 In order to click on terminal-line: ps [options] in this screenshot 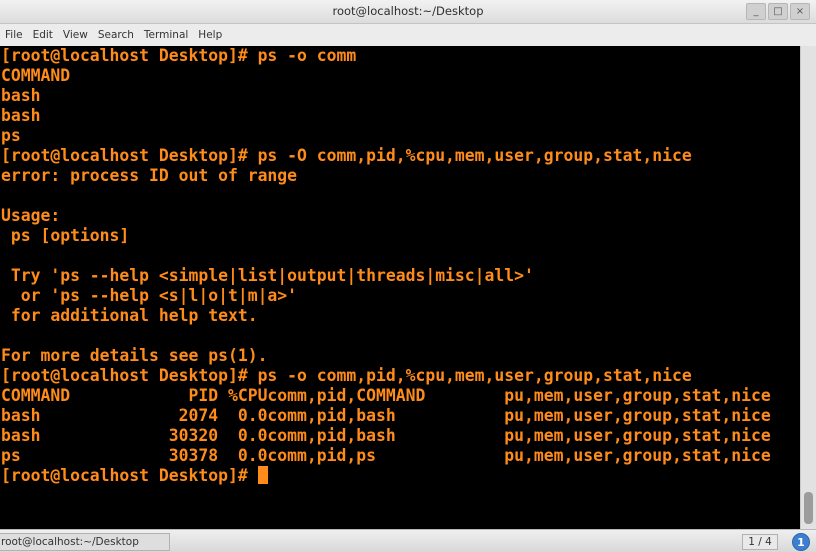, I will do `click(65, 235)`.